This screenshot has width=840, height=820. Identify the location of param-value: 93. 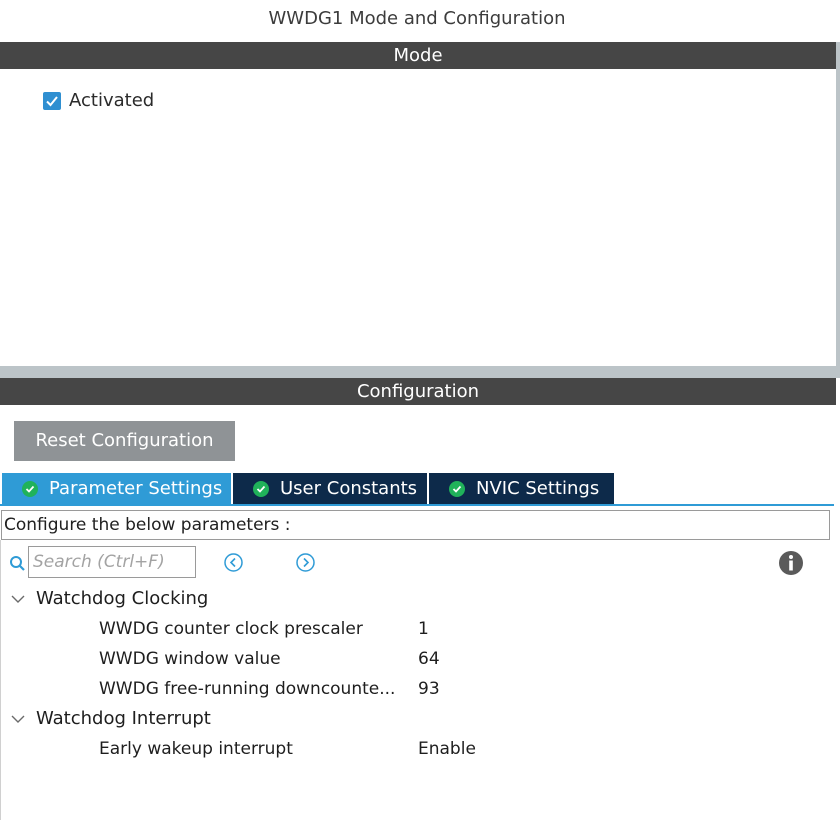
(429, 689).